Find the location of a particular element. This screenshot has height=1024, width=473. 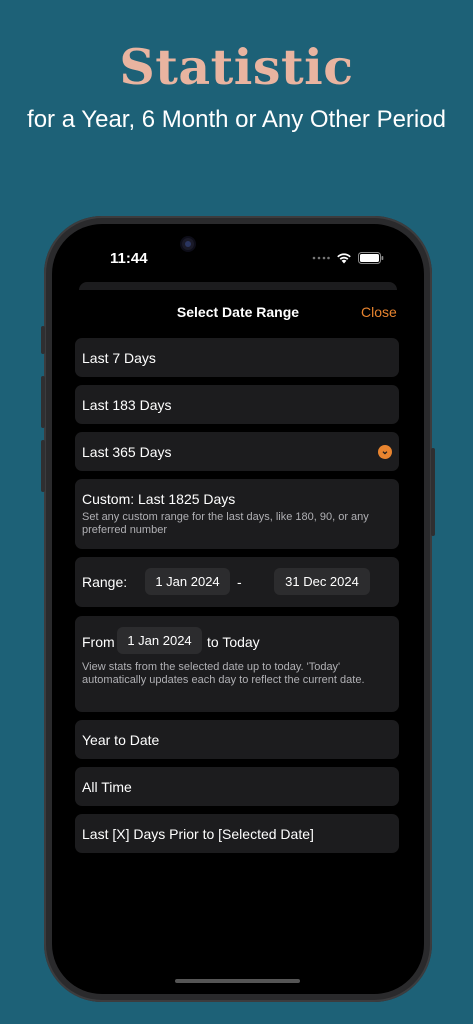

range-end-date-picker: 31 Dec 2024 is located at coordinates (322, 581).